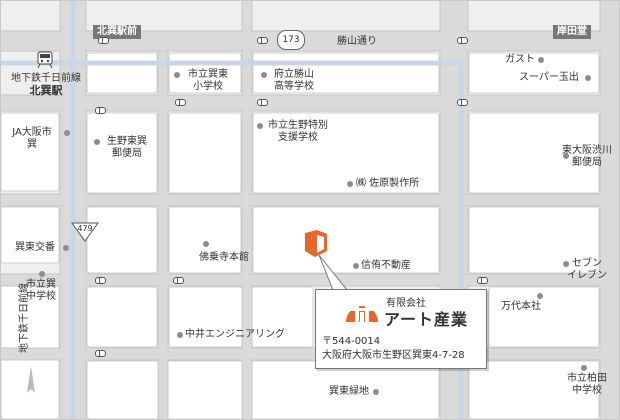 The image size is (620, 420). What do you see at coordinates (426, 319) in the screenshot?
I see `company-name: アート産業` at bounding box center [426, 319].